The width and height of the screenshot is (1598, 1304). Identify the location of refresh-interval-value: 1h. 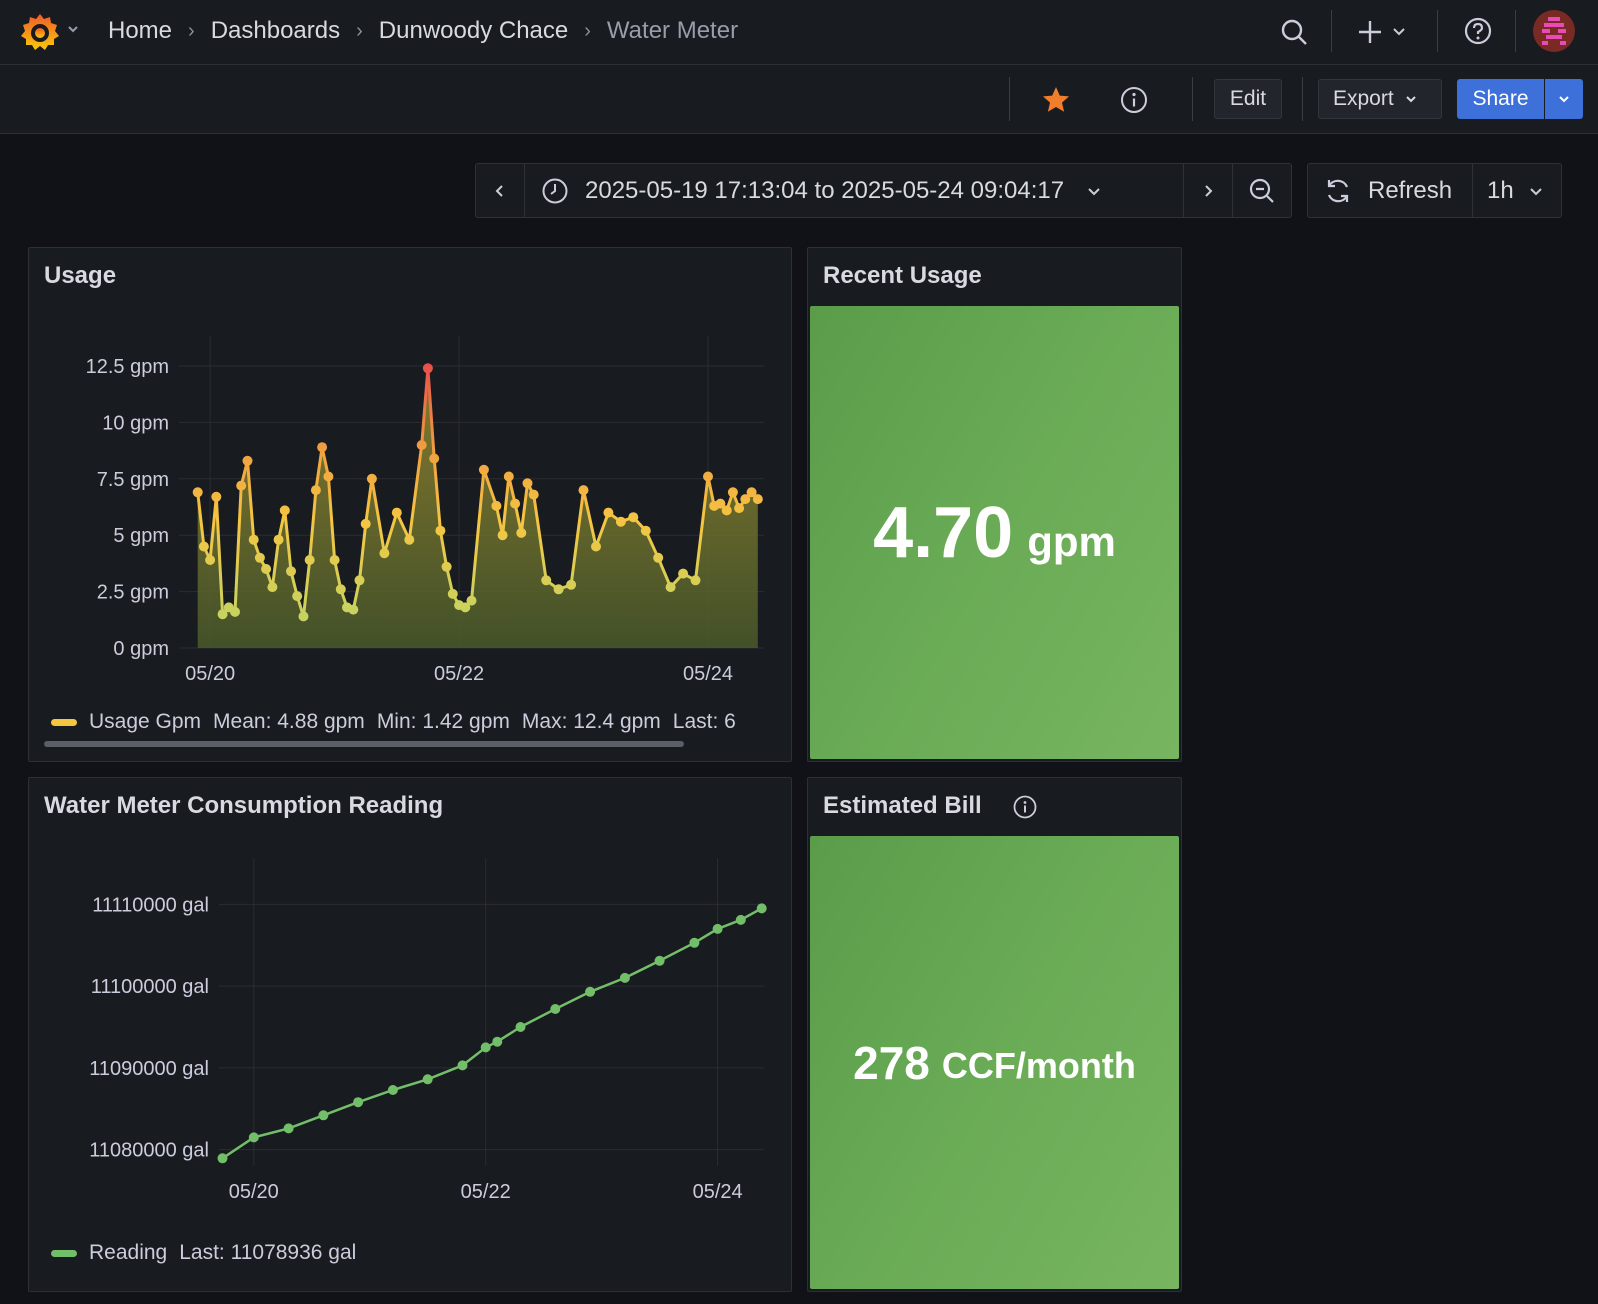
(1500, 190).